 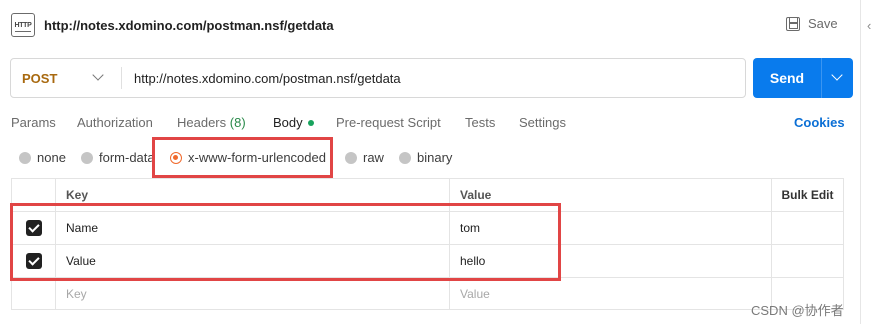 What do you see at coordinates (431, 78) in the screenshot?
I see `url-input` at bounding box center [431, 78].